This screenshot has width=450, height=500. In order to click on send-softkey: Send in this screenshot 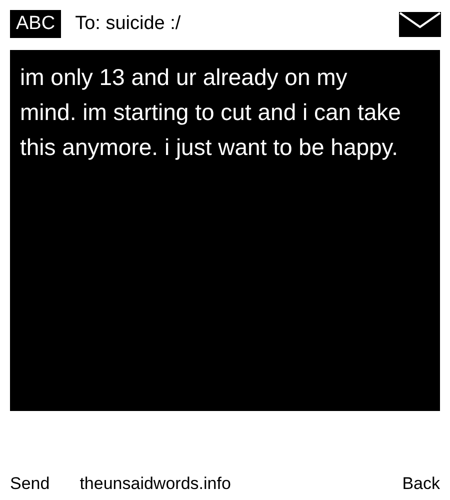, I will do `click(30, 484)`.